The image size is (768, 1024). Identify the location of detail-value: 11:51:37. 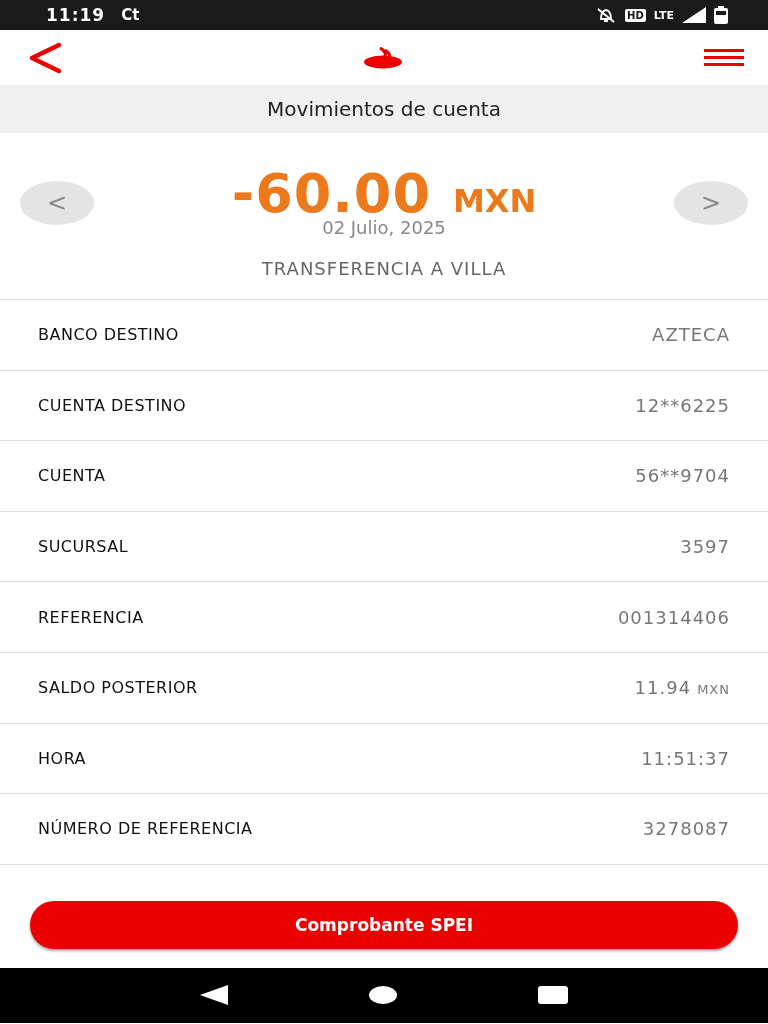
(685, 758).